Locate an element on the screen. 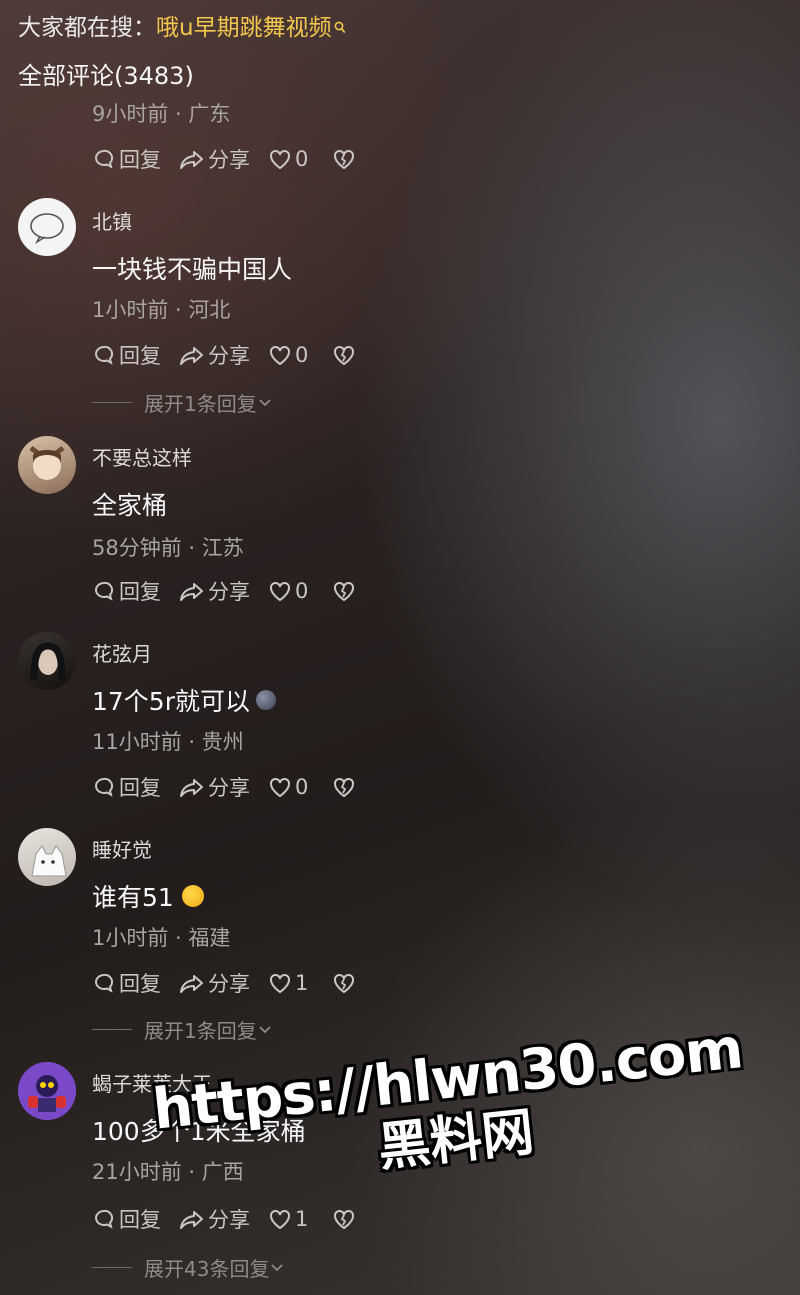 This screenshot has width=800, height=1295. watermark: https://hlwn30.com 黑料网 is located at coordinates (451, 1108).